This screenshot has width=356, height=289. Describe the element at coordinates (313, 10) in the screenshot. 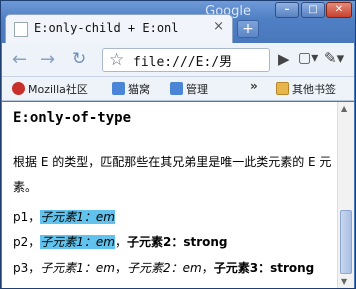

I see `maximize-button: □` at that location.